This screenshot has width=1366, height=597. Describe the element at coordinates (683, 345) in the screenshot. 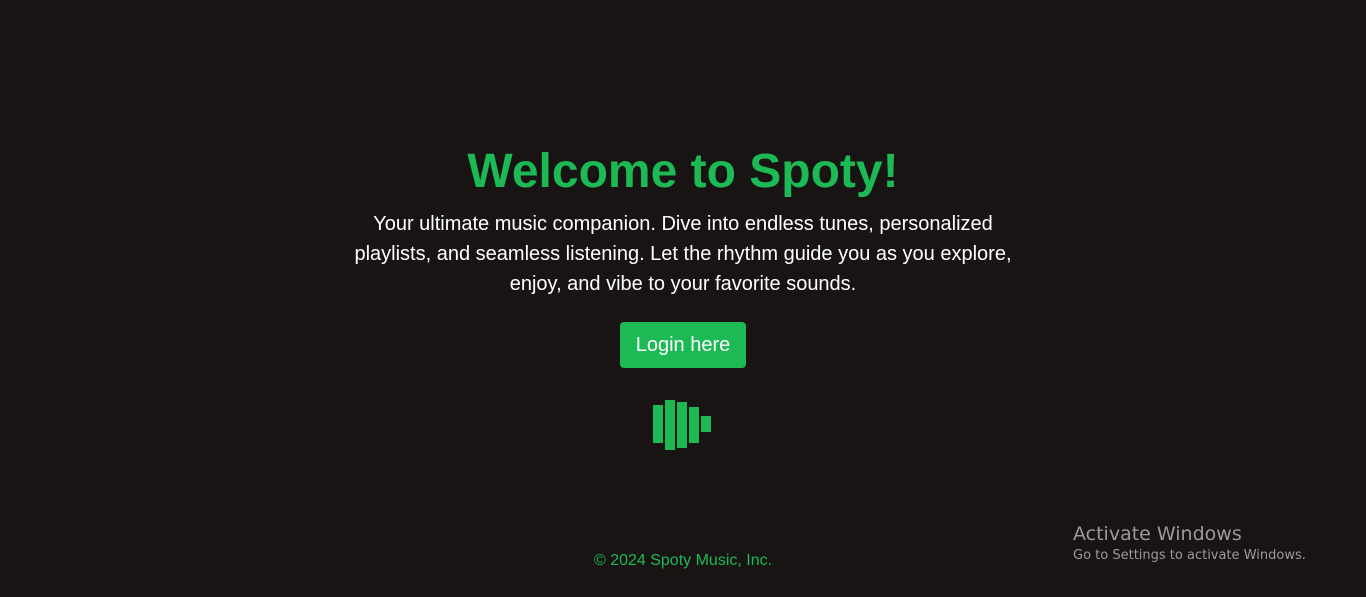

I see `login-button: Login here` at that location.